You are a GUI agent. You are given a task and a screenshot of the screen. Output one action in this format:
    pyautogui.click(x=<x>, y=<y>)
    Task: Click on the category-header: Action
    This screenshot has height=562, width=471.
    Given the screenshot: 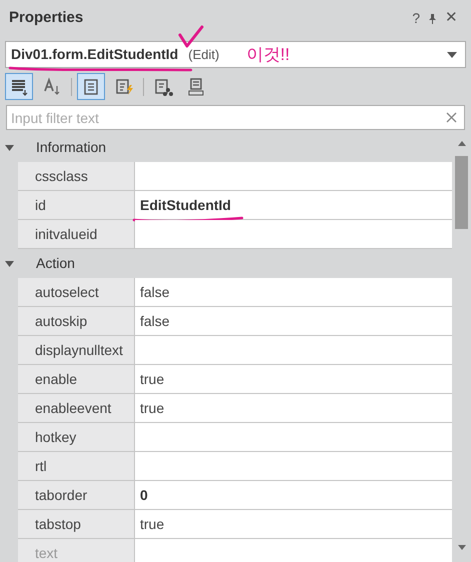 What is the action you would take?
    pyautogui.click(x=55, y=263)
    